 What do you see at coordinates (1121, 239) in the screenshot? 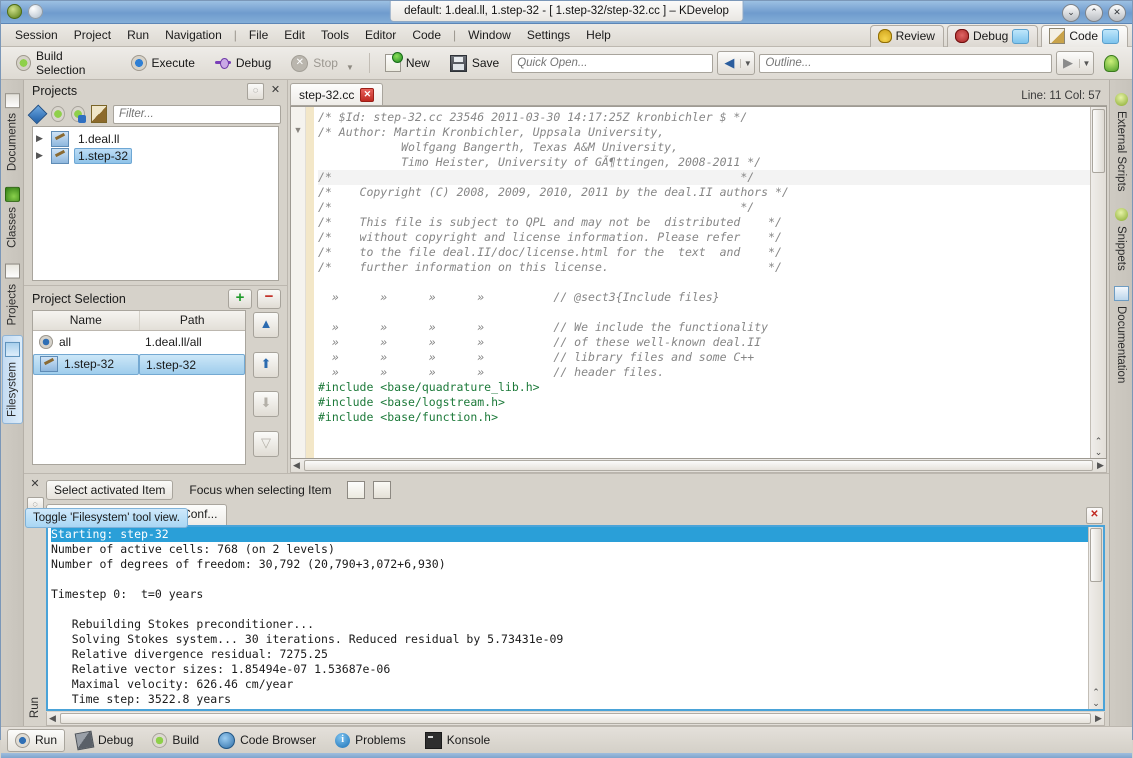
I see `sidebar-tab-snippets: Snippets` at bounding box center [1121, 239].